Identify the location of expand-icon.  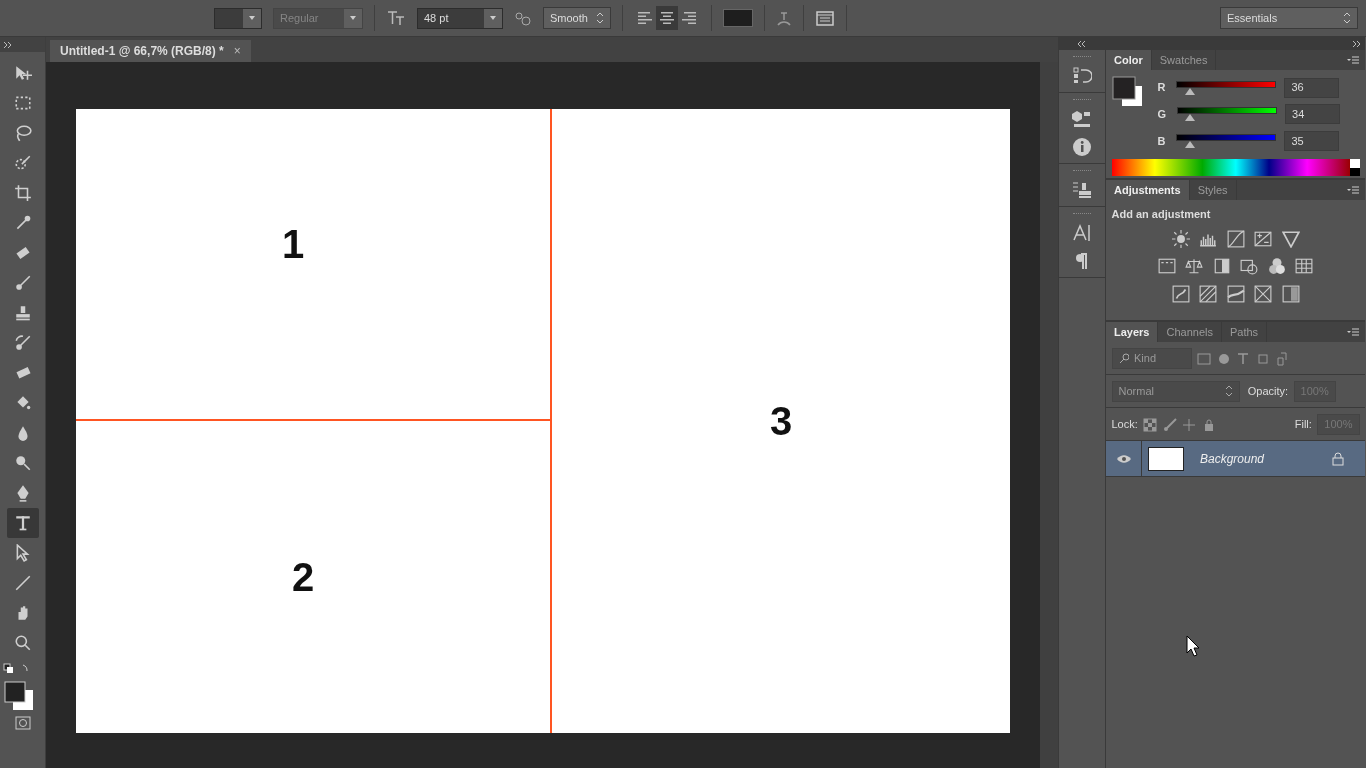
(1357, 43).